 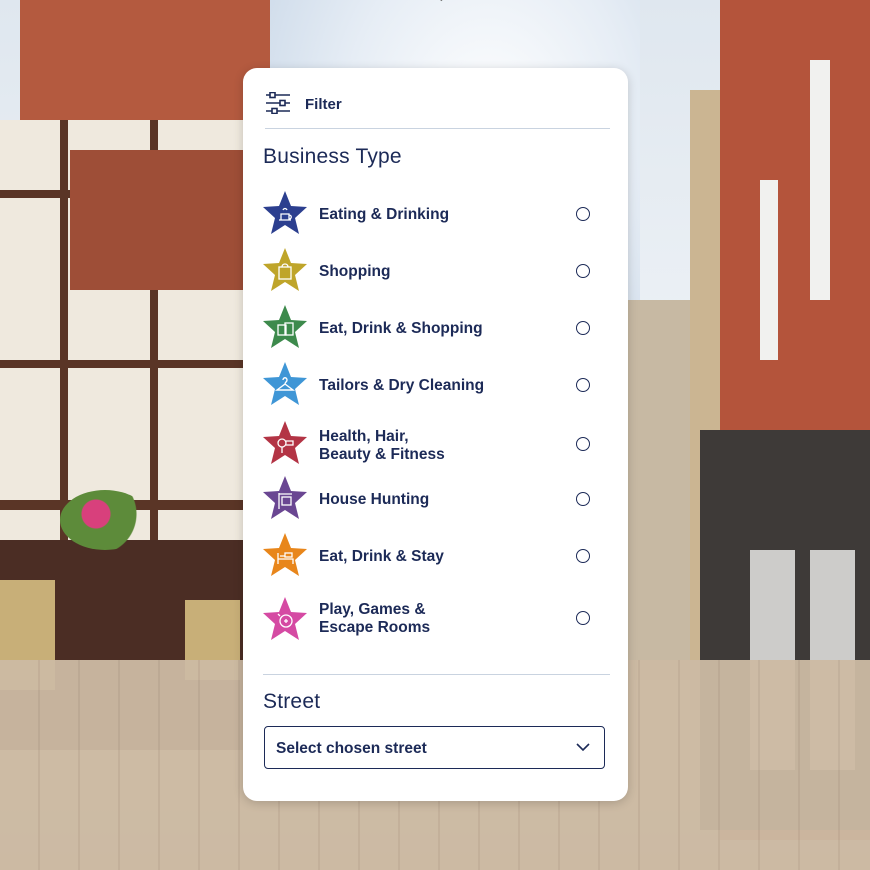 I want to click on street-select: Select chosen street, so click(x=434, y=747).